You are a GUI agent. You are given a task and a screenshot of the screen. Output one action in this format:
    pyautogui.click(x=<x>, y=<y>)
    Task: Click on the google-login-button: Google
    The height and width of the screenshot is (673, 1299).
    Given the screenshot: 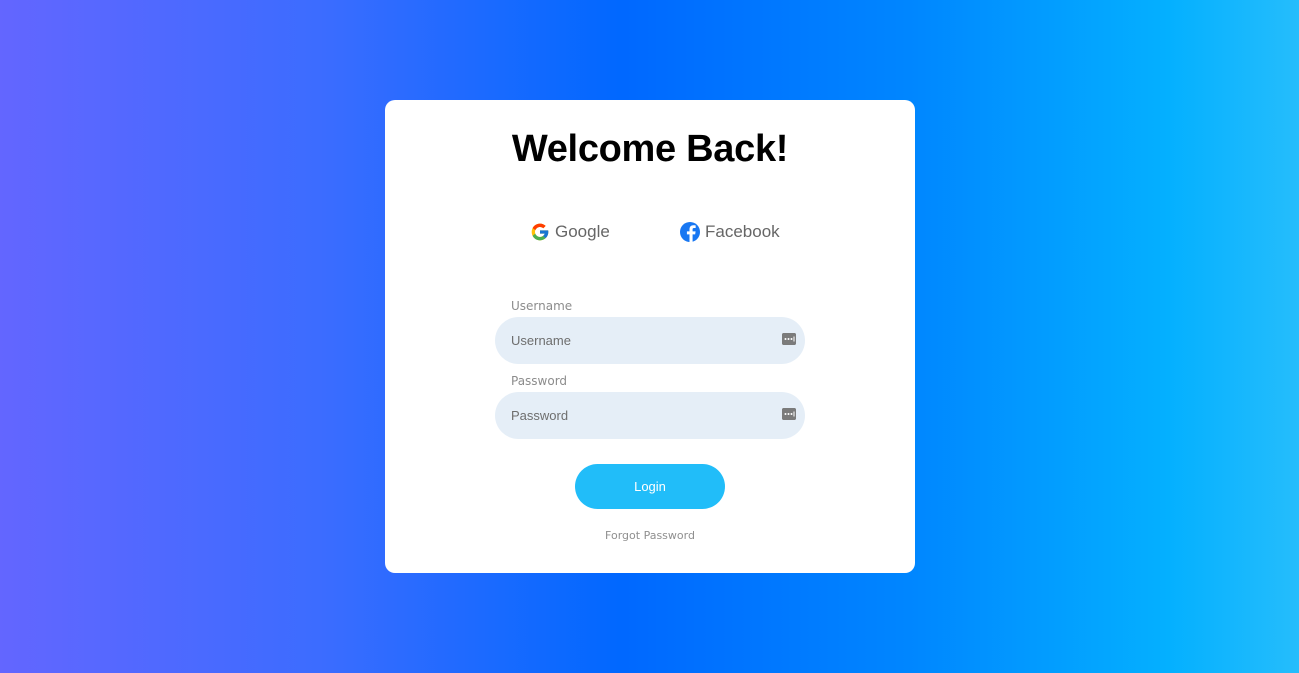 What is the action you would take?
    pyautogui.click(x=570, y=232)
    